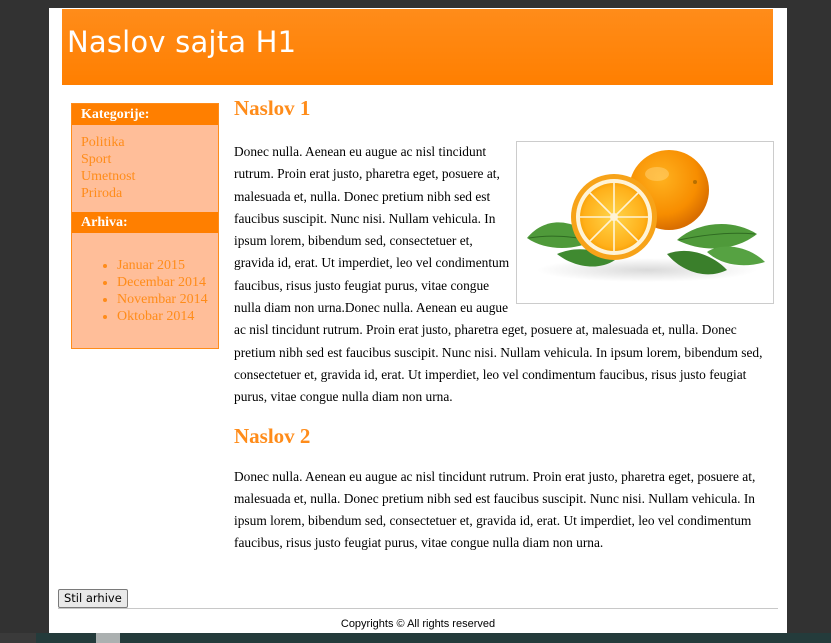 This screenshot has width=831, height=643. Describe the element at coordinates (93, 598) in the screenshot. I see `archive-style-button: Stil arhive` at that location.